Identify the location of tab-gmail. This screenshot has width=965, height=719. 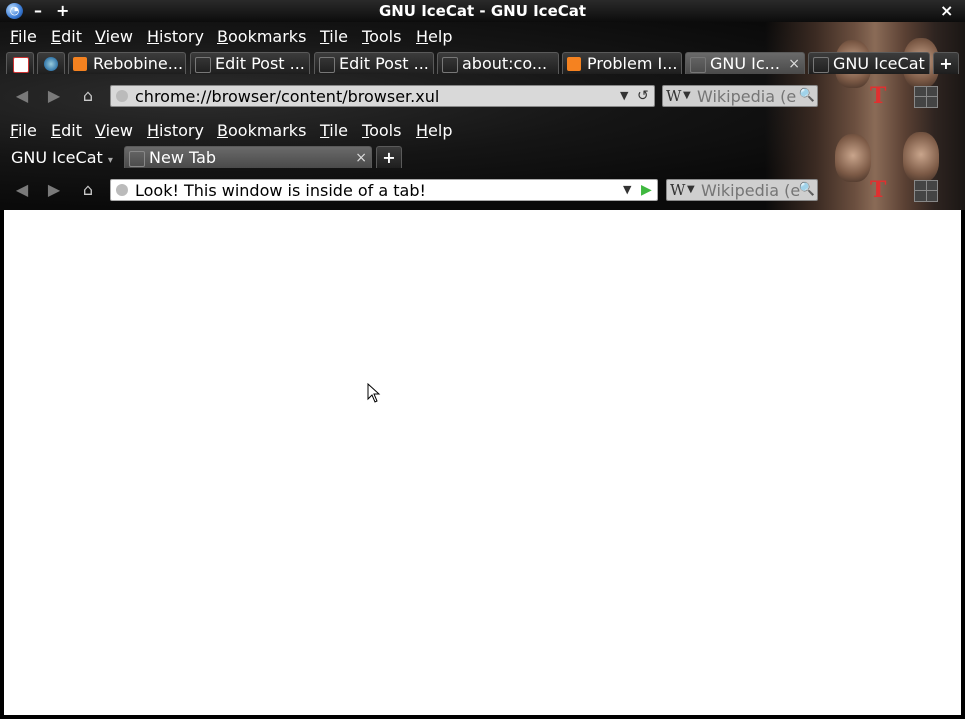
(20, 63).